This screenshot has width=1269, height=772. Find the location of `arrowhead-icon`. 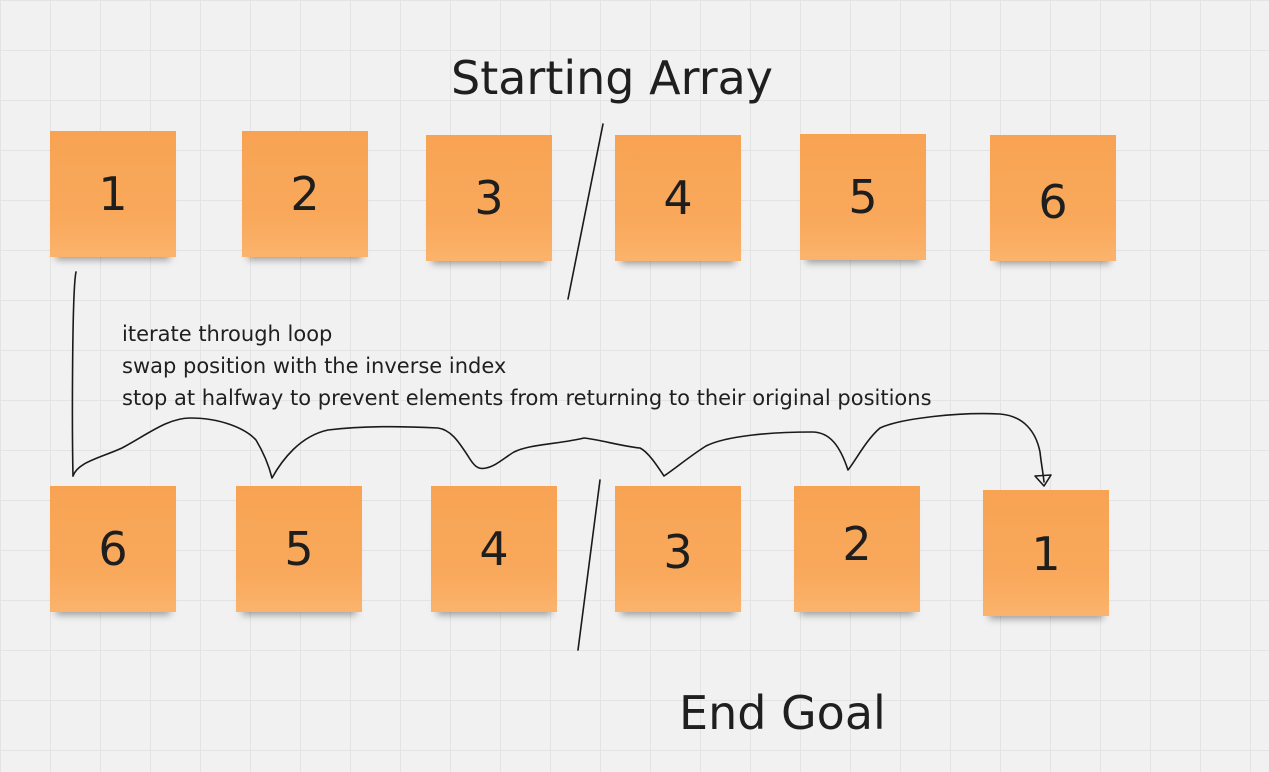

arrowhead-icon is located at coordinates (1043, 480).